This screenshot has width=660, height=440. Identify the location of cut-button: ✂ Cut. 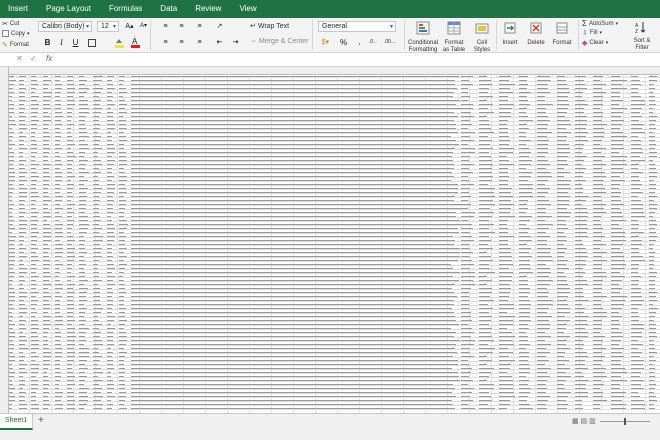
(10, 24).